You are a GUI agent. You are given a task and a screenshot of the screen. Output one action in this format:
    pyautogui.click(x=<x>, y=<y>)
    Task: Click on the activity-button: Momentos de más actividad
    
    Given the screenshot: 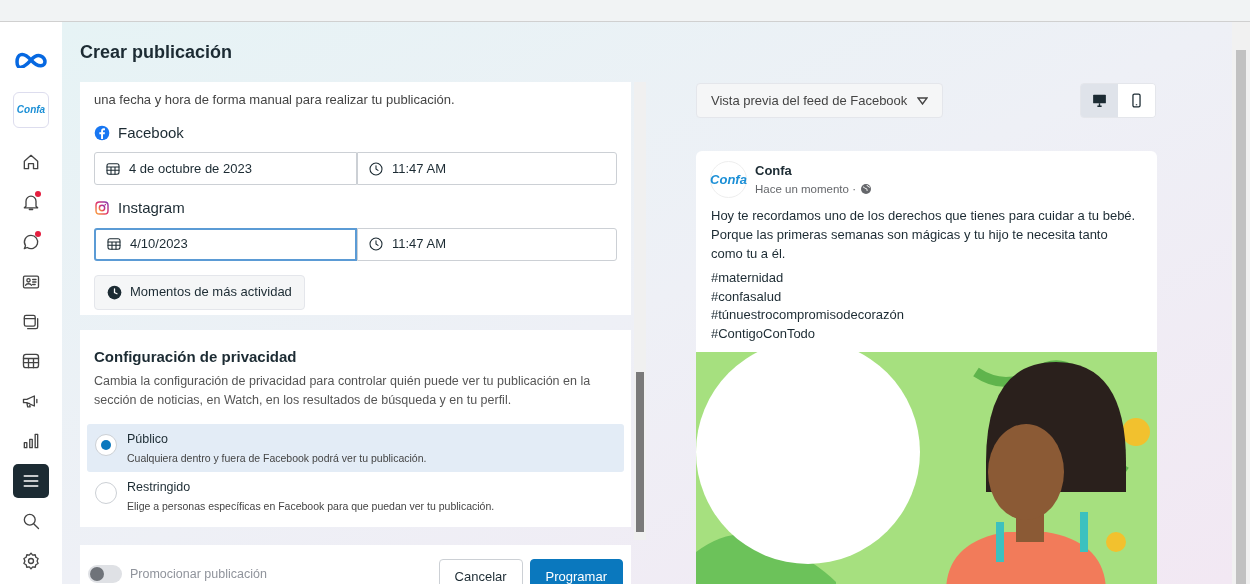 What is the action you would take?
    pyautogui.click(x=199, y=292)
    